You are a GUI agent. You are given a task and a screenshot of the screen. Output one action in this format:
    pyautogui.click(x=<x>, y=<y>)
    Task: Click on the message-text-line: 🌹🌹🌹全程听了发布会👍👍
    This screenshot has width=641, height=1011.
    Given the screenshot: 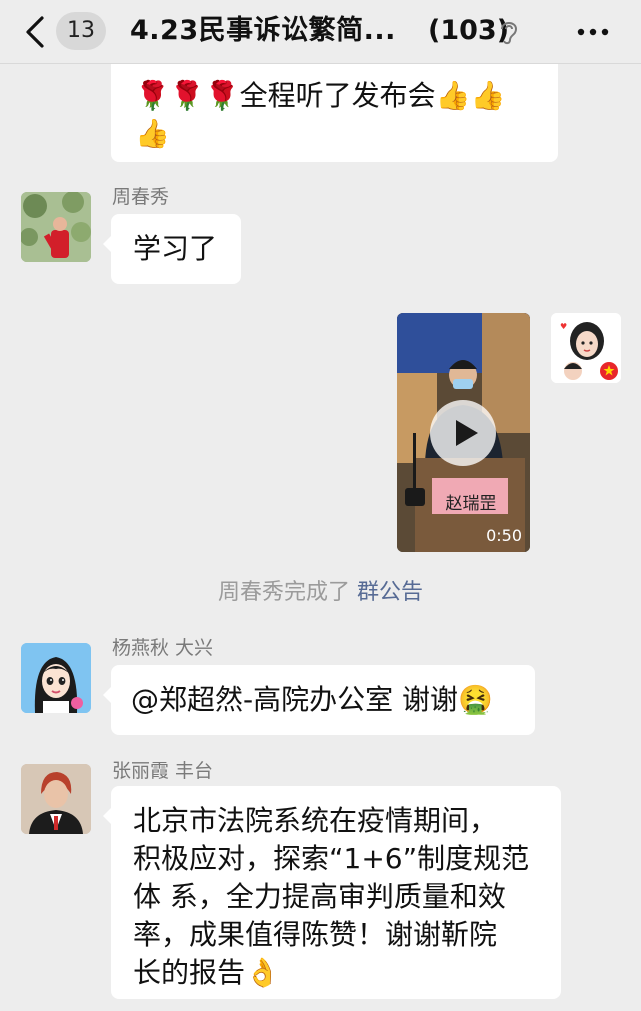 What is the action you would take?
    pyautogui.click(x=320, y=95)
    